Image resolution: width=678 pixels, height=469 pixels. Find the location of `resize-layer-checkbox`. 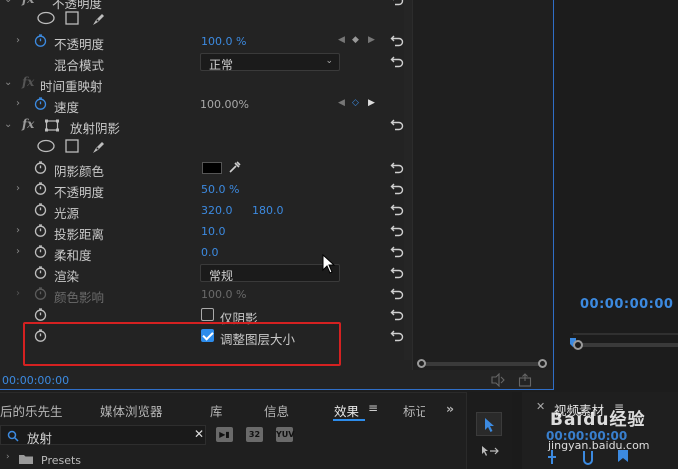

resize-layer-checkbox is located at coordinates (207, 335).